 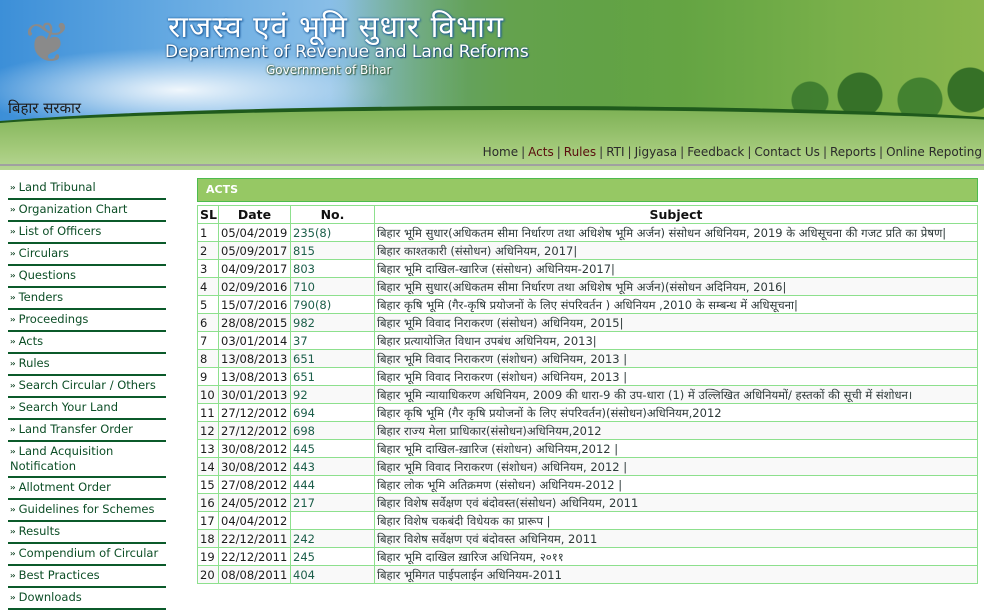 I want to click on section-title: ACTS, so click(x=587, y=190).